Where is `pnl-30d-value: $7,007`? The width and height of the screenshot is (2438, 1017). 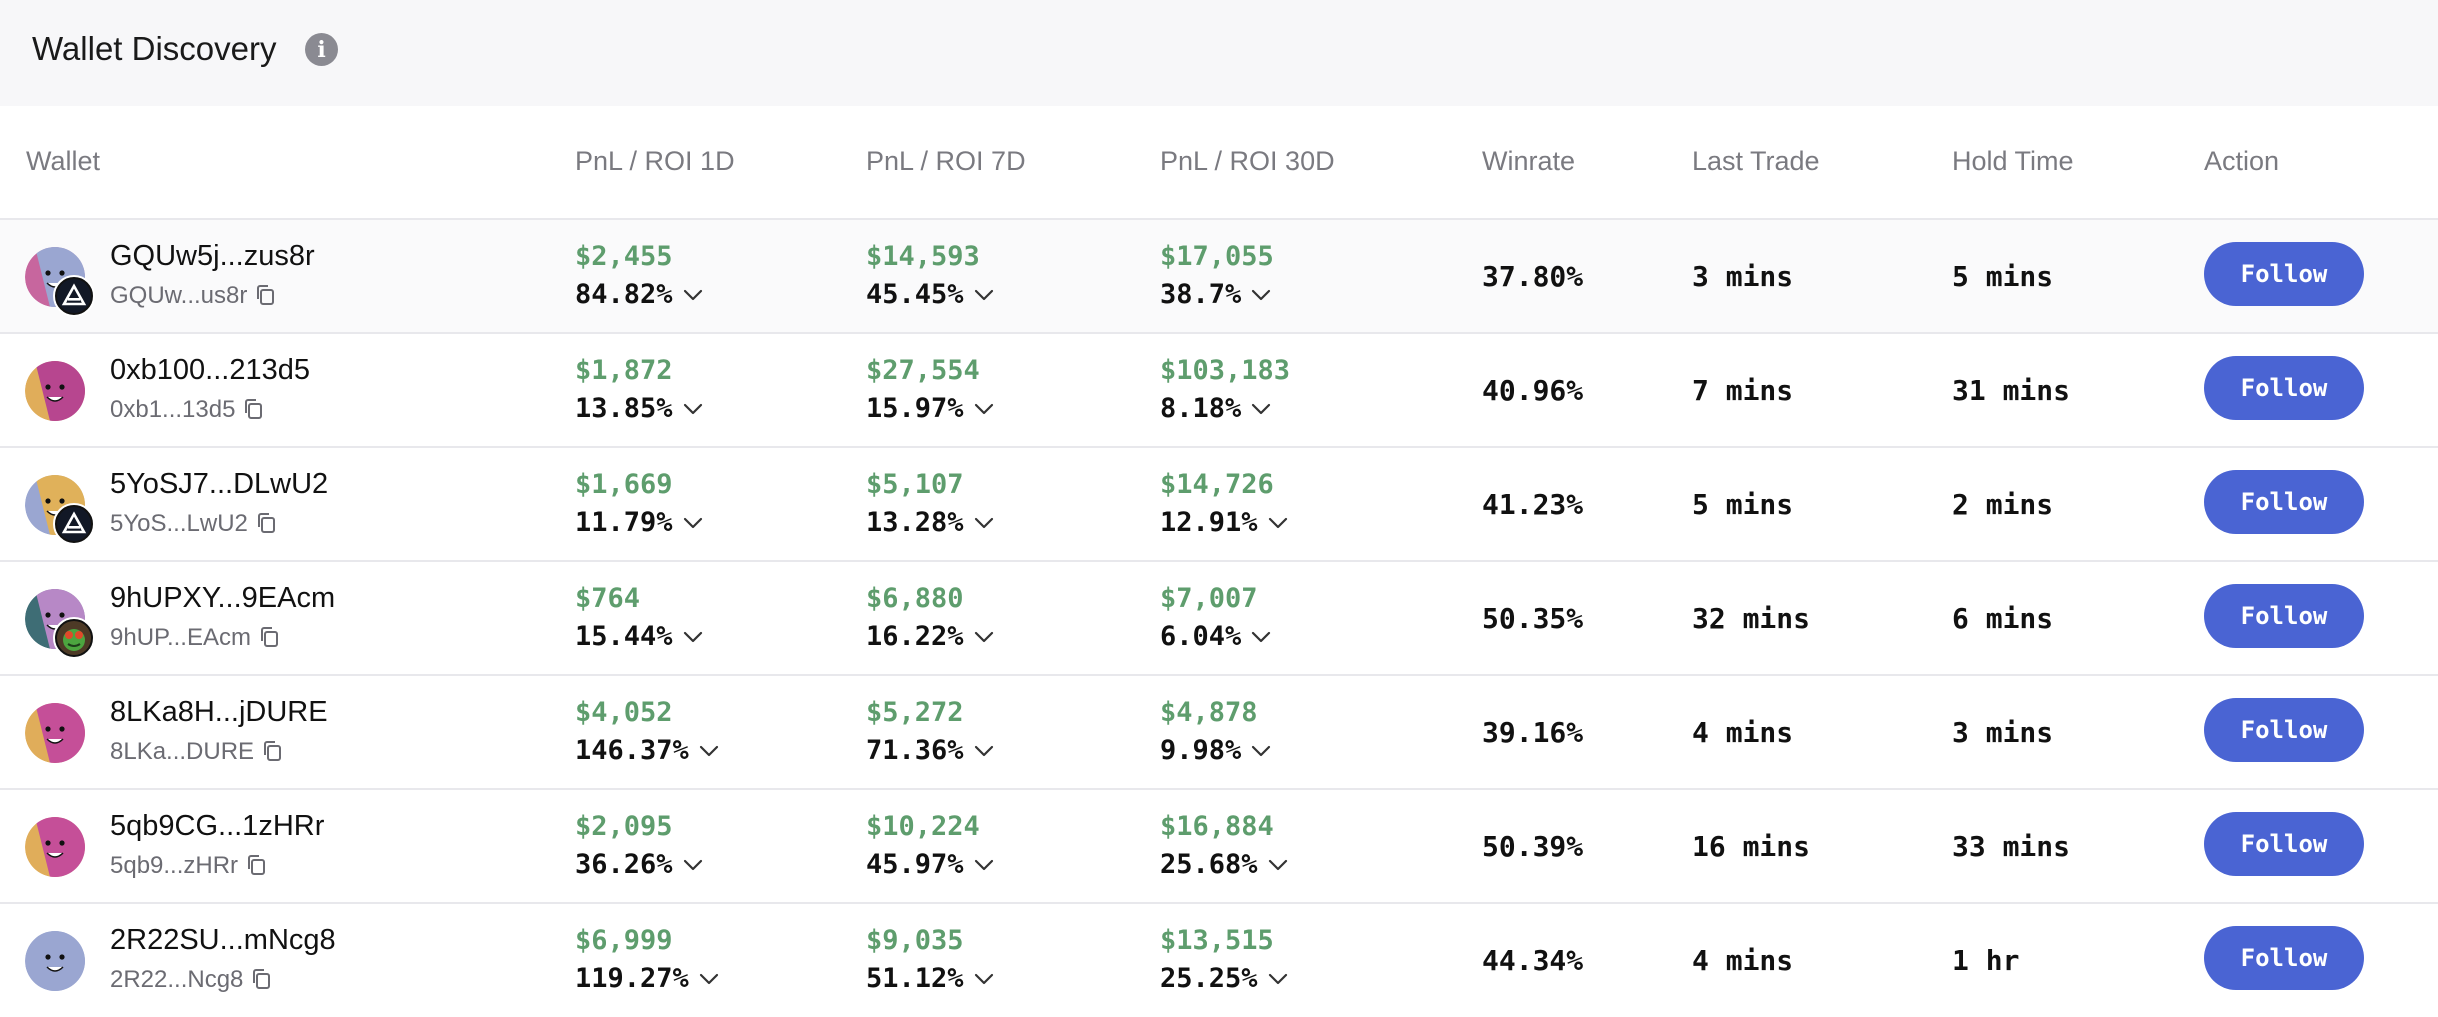 pnl-30d-value: $7,007 is located at coordinates (1209, 598).